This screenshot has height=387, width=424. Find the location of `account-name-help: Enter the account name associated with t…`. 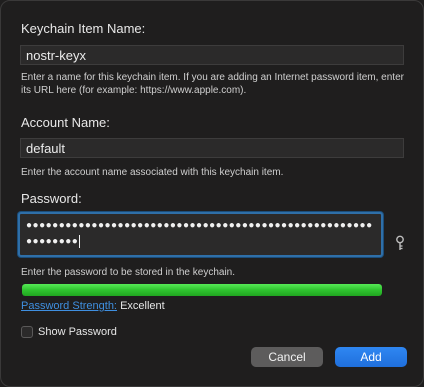

account-name-help: Enter the account name associated with t… is located at coordinates (152, 172).